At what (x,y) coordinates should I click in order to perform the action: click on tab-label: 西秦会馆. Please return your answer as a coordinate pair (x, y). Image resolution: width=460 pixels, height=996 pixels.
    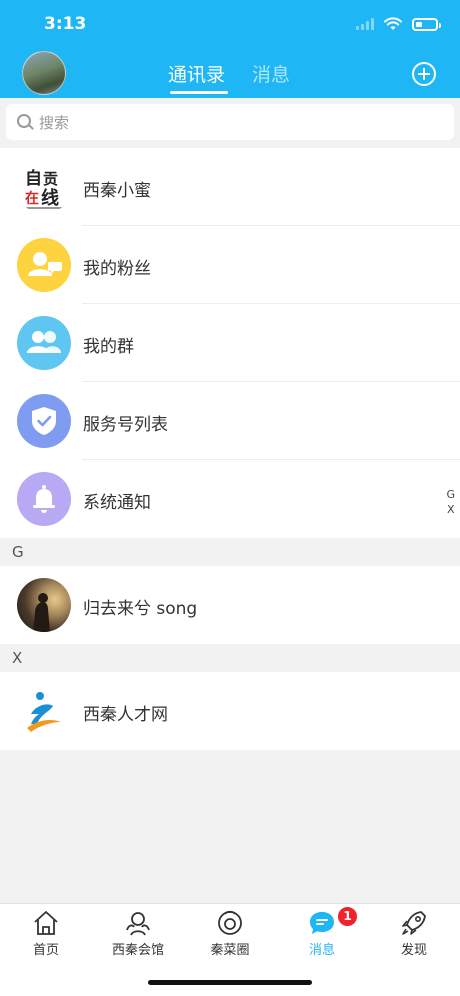
    Looking at the image, I should click on (137, 950).